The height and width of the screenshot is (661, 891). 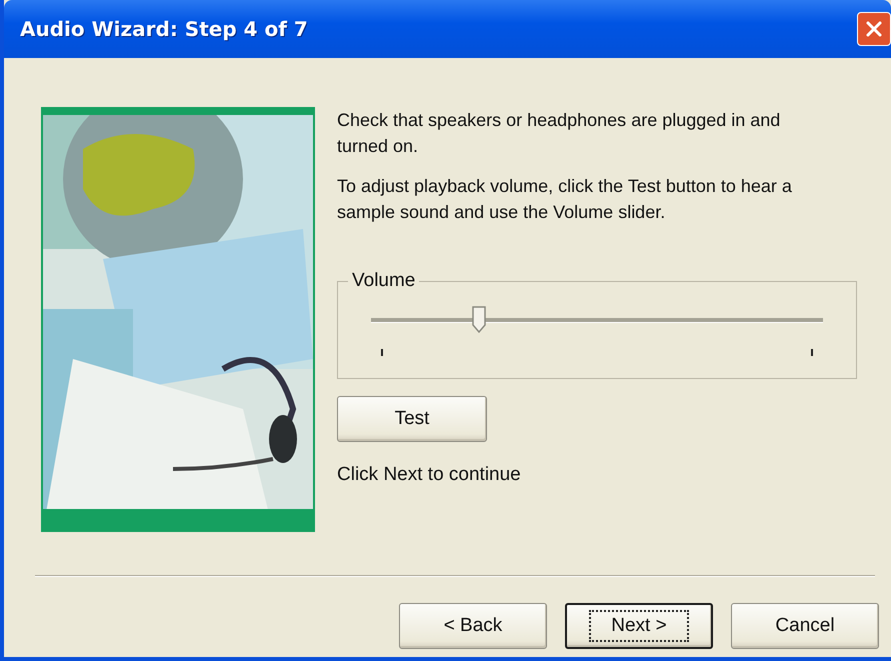 I want to click on close-button, so click(x=874, y=29).